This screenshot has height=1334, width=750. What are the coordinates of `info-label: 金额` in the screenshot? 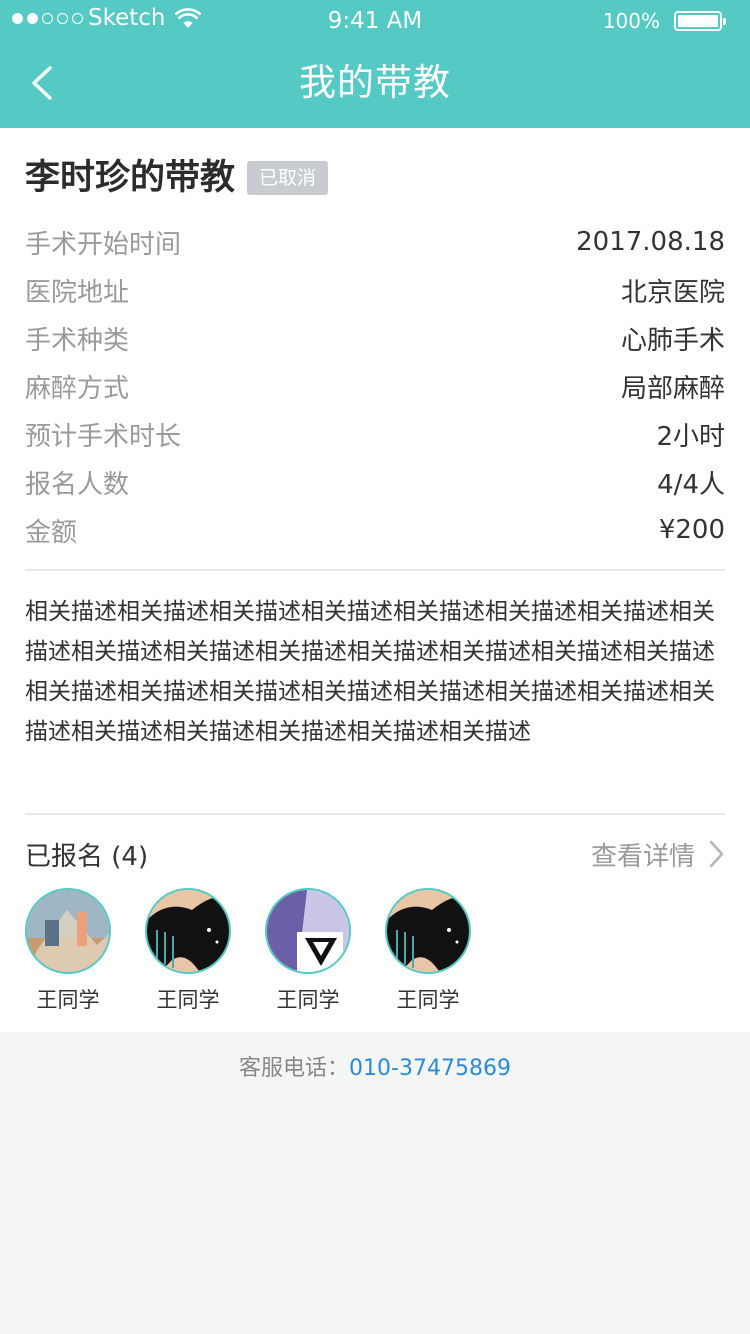 It's located at (51, 532).